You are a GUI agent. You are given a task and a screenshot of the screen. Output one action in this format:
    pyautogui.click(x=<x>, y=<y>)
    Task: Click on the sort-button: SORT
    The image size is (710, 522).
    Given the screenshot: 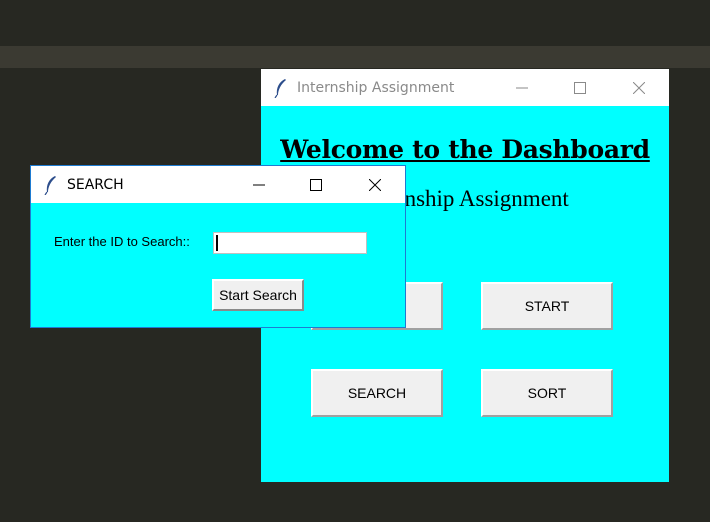 What is the action you would take?
    pyautogui.click(x=547, y=393)
    